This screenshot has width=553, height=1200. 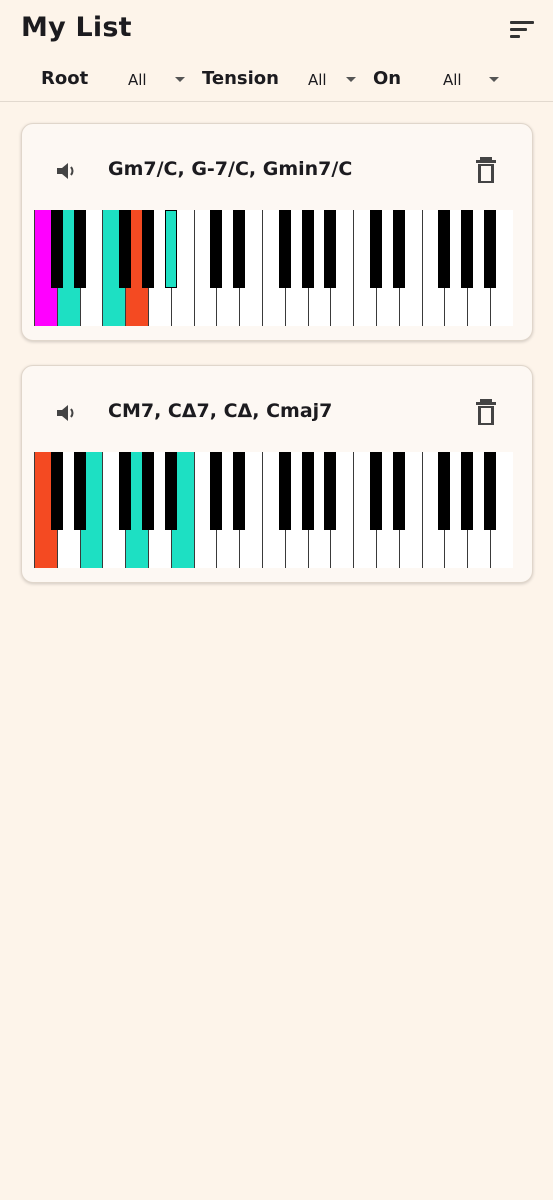 What do you see at coordinates (230, 169) in the screenshot?
I see `chord-name: Gm7/C, G-7/C, Gmin7/C` at bounding box center [230, 169].